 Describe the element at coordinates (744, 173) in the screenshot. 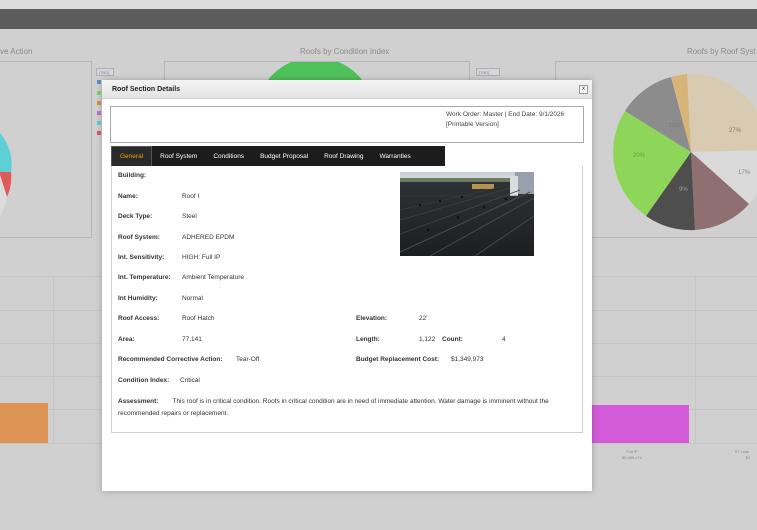

I see `pie-label: 17%` at that location.